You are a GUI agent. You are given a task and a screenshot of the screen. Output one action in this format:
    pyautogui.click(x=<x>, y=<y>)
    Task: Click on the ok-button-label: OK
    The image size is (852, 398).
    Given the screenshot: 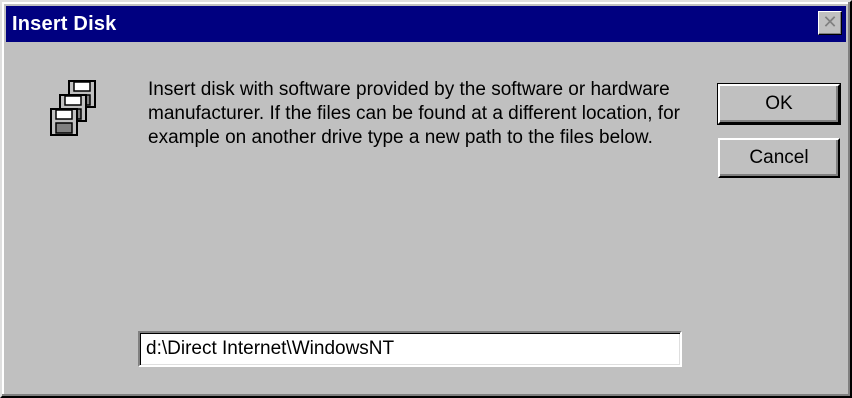 What is the action you would take?
    pyautogui.click(x=779, y=103)
    